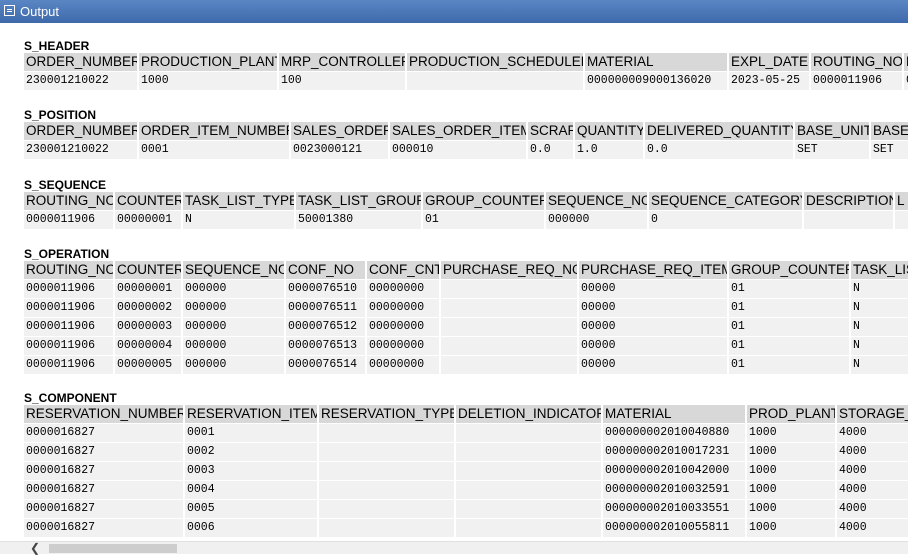 The image size is (908, 555). Describe the element at coordinates (403, 270) in the screenshot. I see `column-header: CONF_CNT` at that location.